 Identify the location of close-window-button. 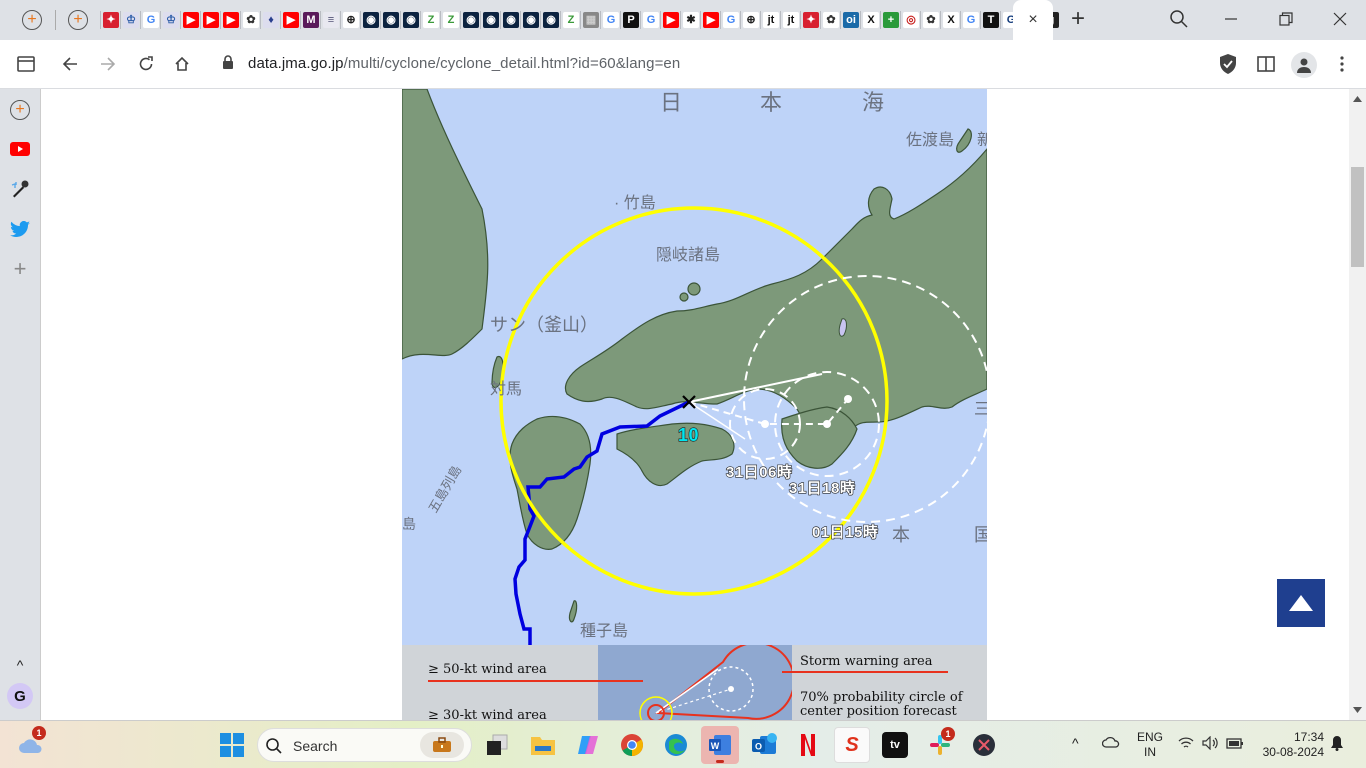
(1340, 19).